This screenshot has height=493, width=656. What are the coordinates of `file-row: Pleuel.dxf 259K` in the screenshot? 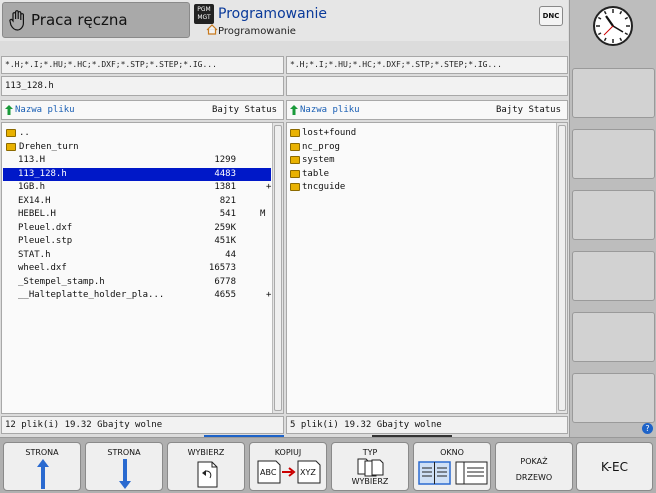 It's located at (137, 228).